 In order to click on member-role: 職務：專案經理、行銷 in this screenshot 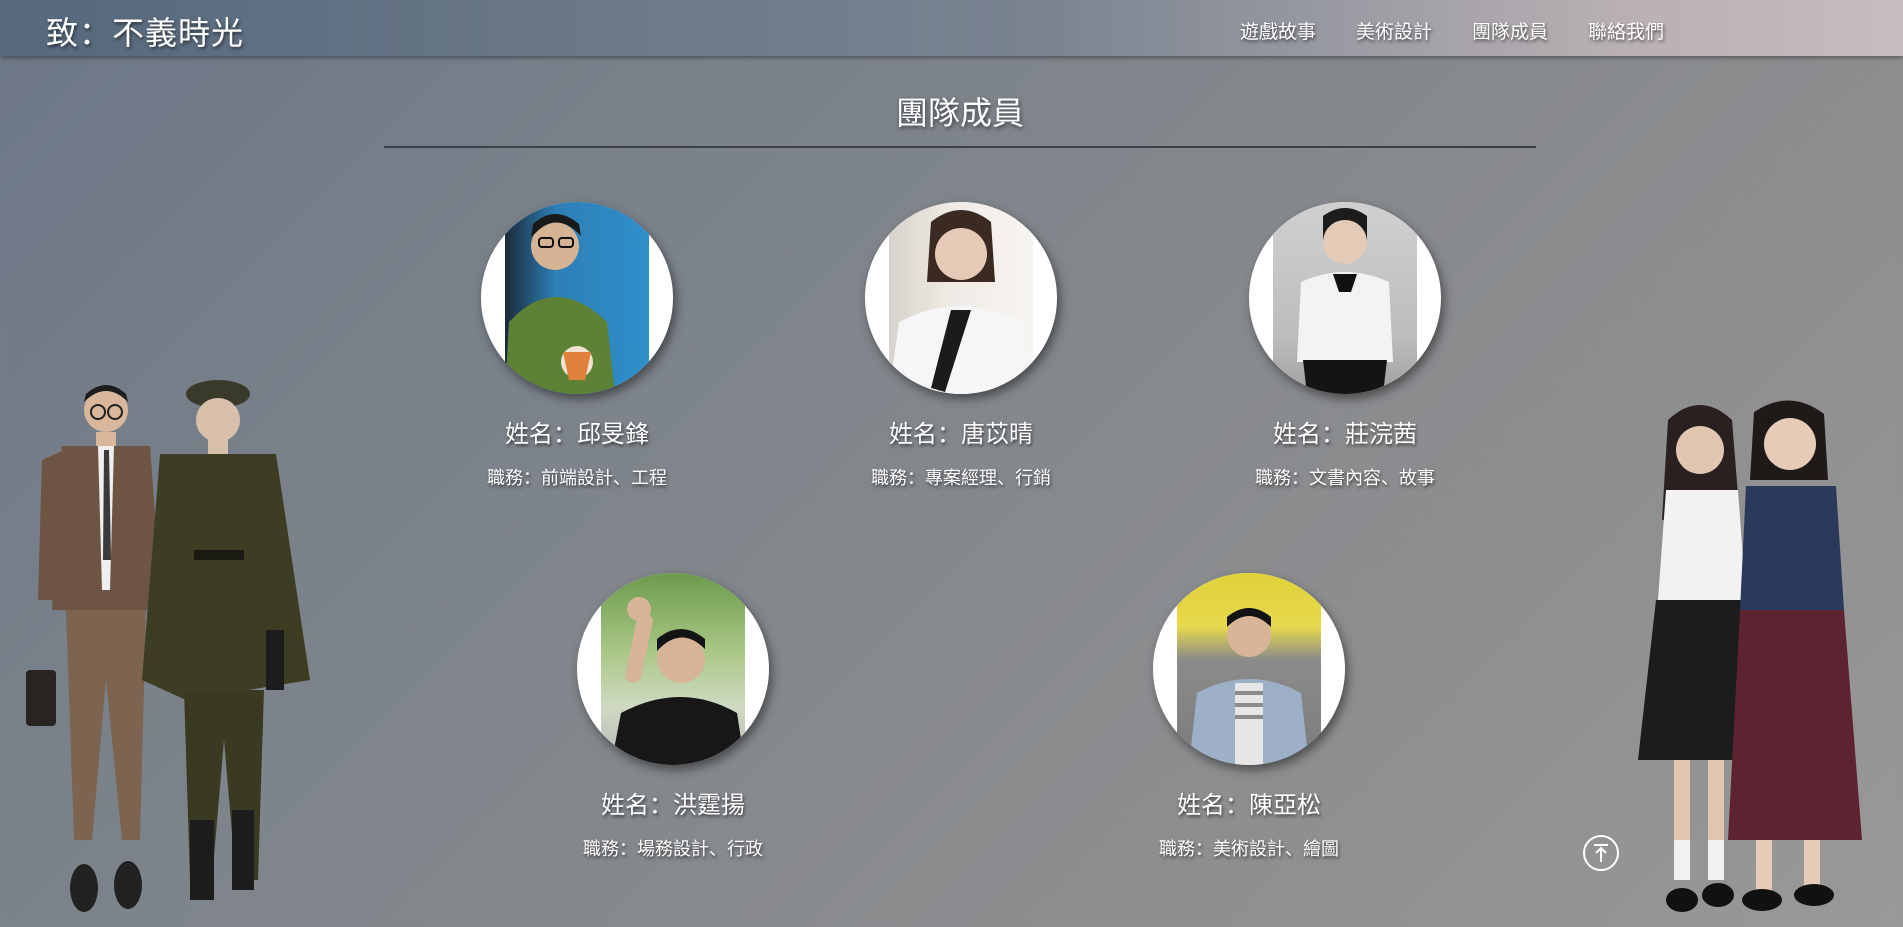, I will do `click(961, 478)`.